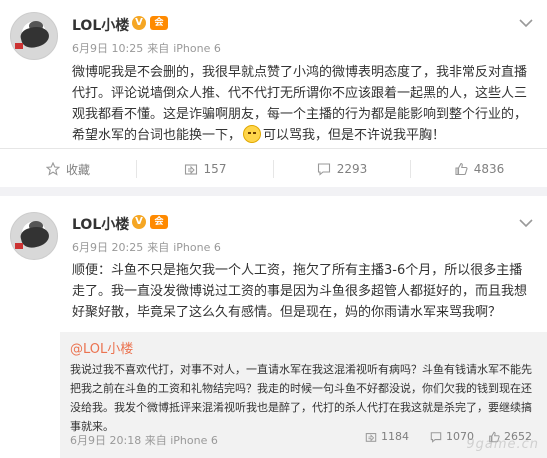 The height and width of the screenshot is (458, 547). Describe the element at coordinates (395, 436) in the screenshot. I see `repost-repost-count: 1184` at that location.